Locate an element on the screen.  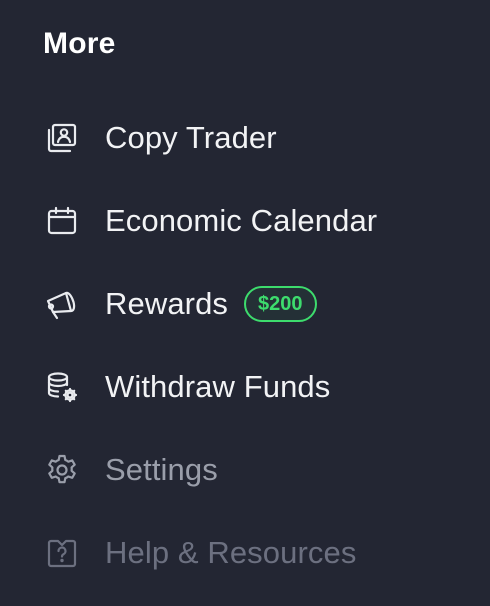
menu-item-help-resources: Help & Resources is located at coordinates (245, 553).